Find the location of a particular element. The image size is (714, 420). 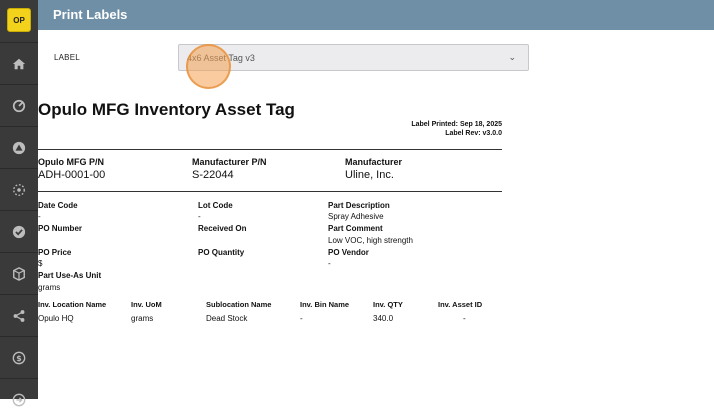

tag-title: Opulo MFG Inventory Asset Tag is located at coordinates (166, 109).